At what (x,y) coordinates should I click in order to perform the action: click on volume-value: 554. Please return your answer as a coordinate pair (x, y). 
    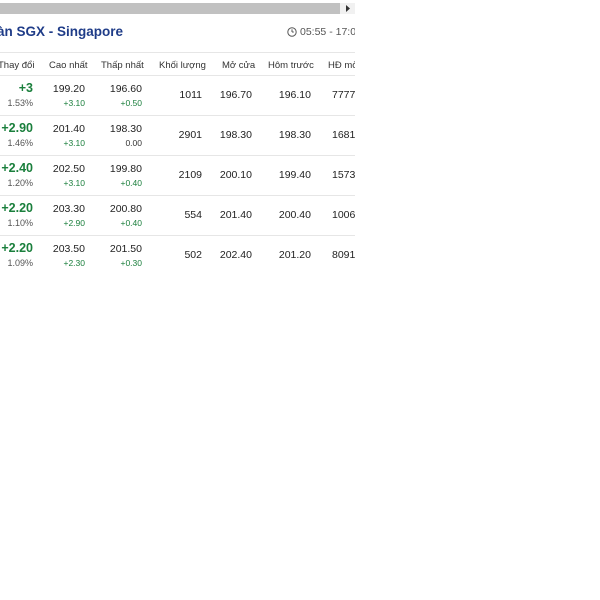
    Looking at the image, I should click on (193, 215).